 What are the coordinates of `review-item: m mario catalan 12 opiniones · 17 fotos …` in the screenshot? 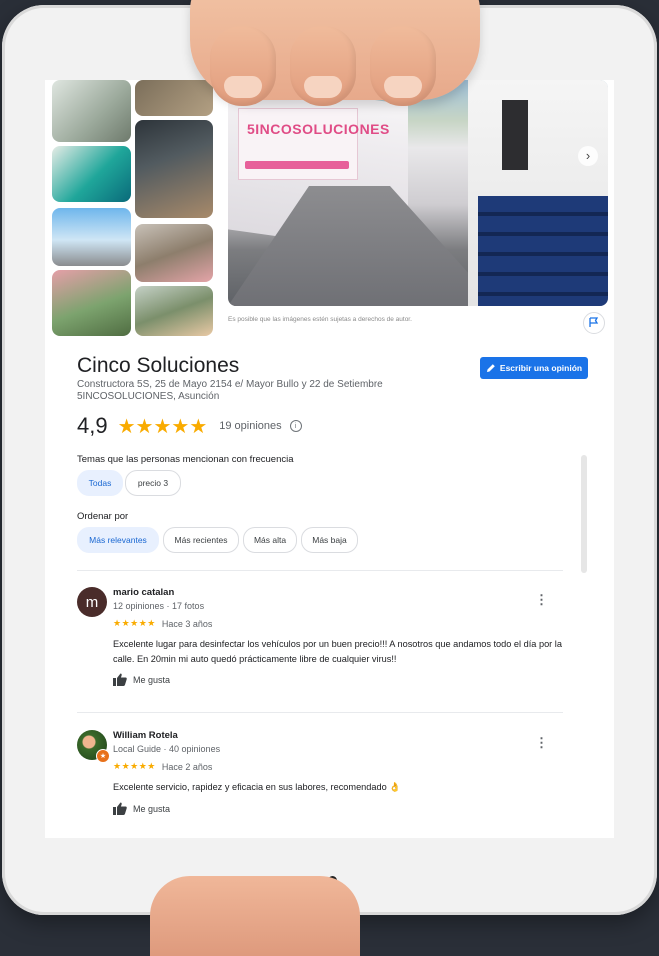 It's located at (327, 642).